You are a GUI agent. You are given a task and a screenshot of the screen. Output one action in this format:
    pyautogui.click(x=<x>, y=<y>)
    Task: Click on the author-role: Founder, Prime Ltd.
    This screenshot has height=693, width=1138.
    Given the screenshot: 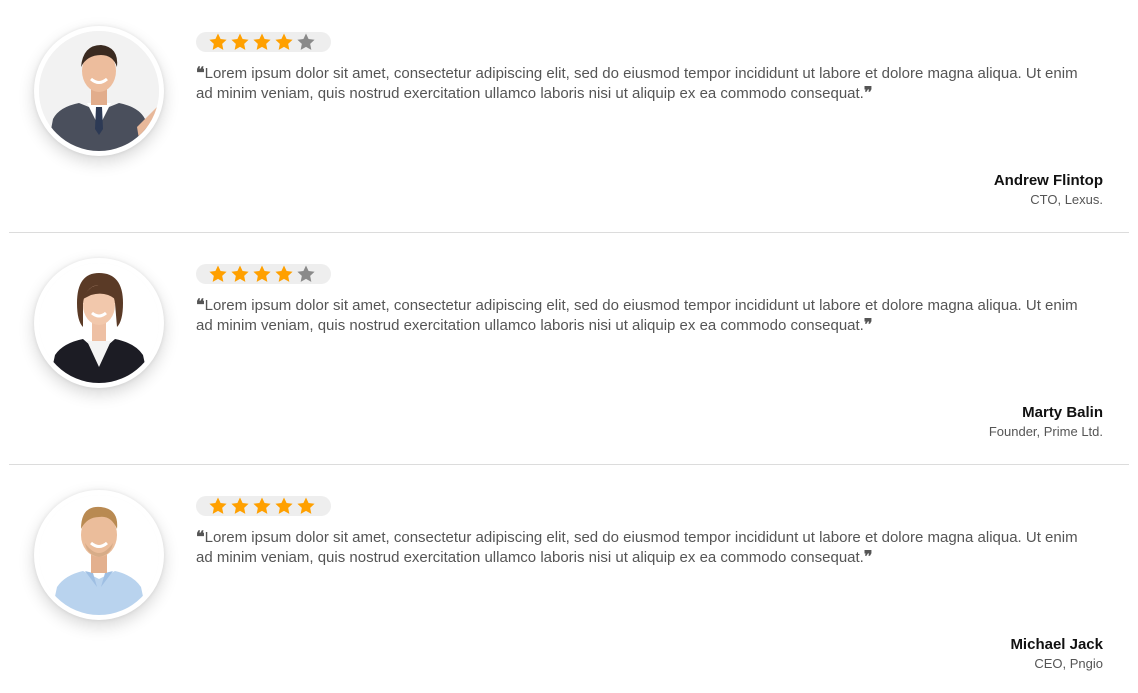 What is the action you would take?
    pyautogui.click(x=1045, y=431)
    